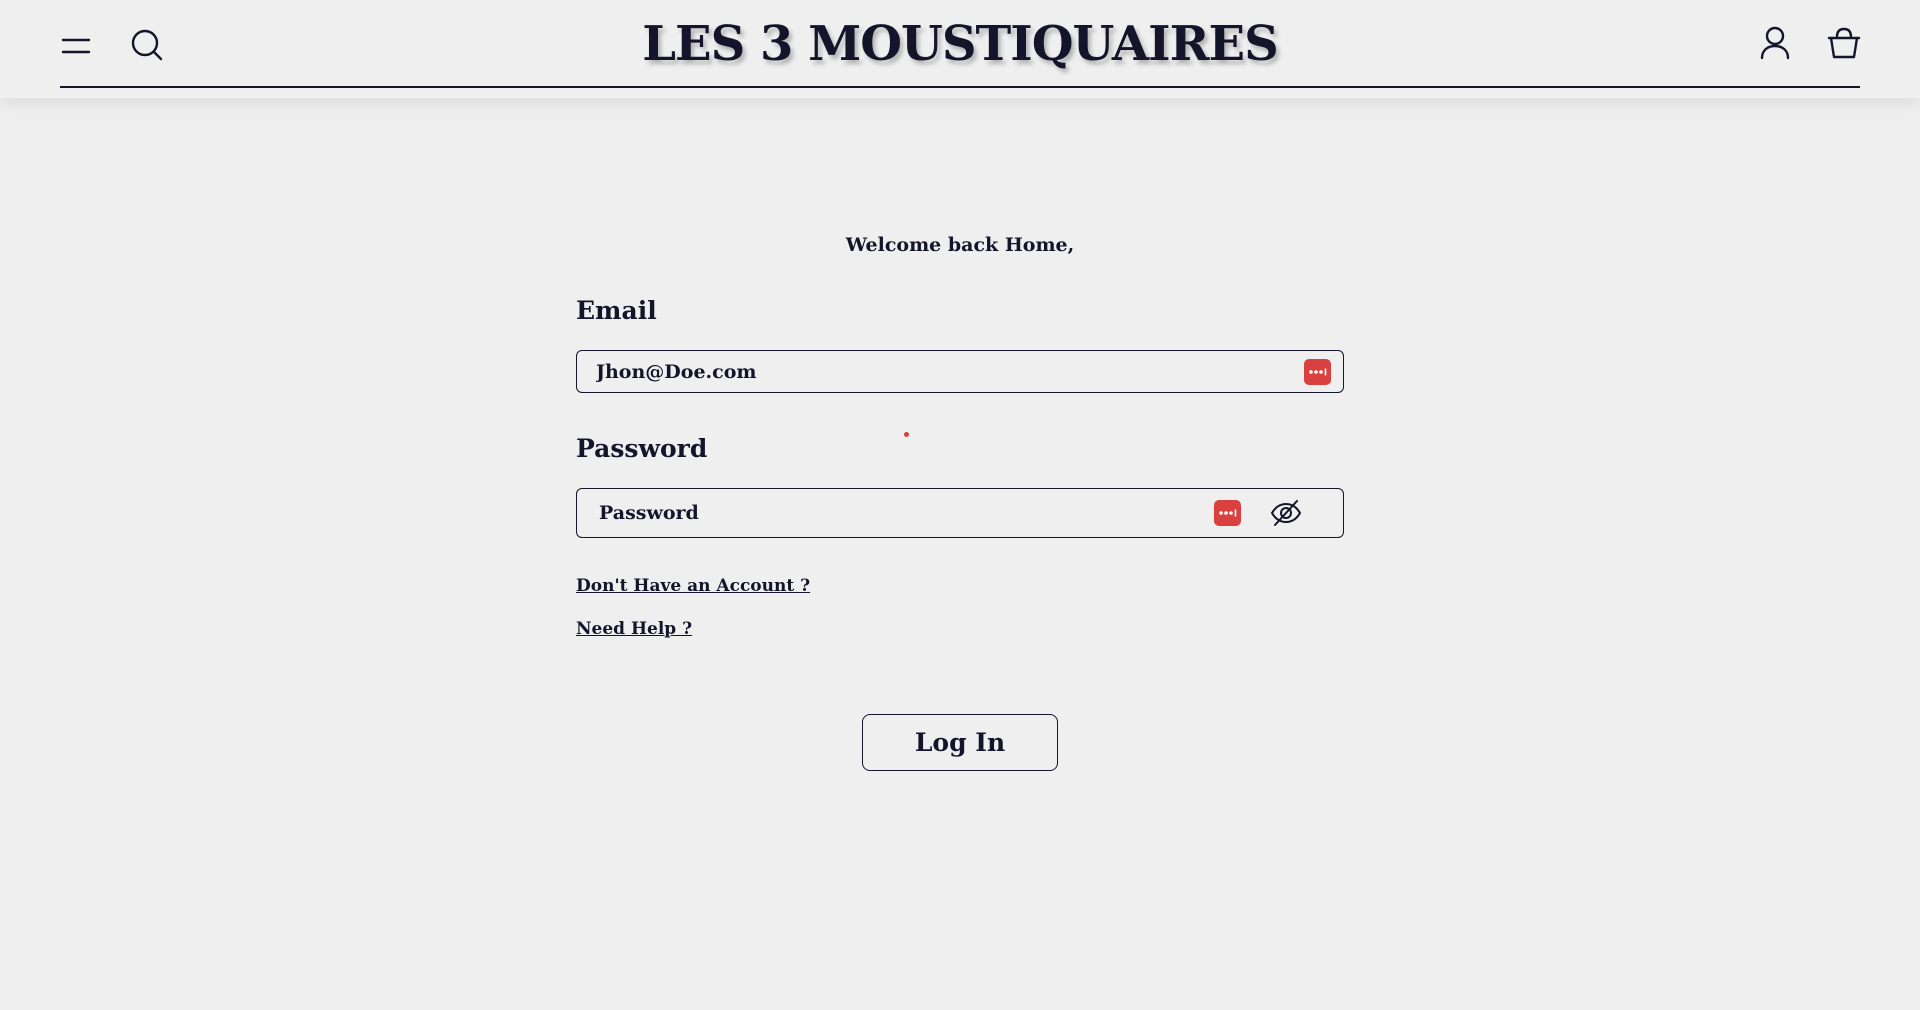 The height and width of the screenshot is (1010, 1920). I want to click on cart-button, so click(1844, 43).